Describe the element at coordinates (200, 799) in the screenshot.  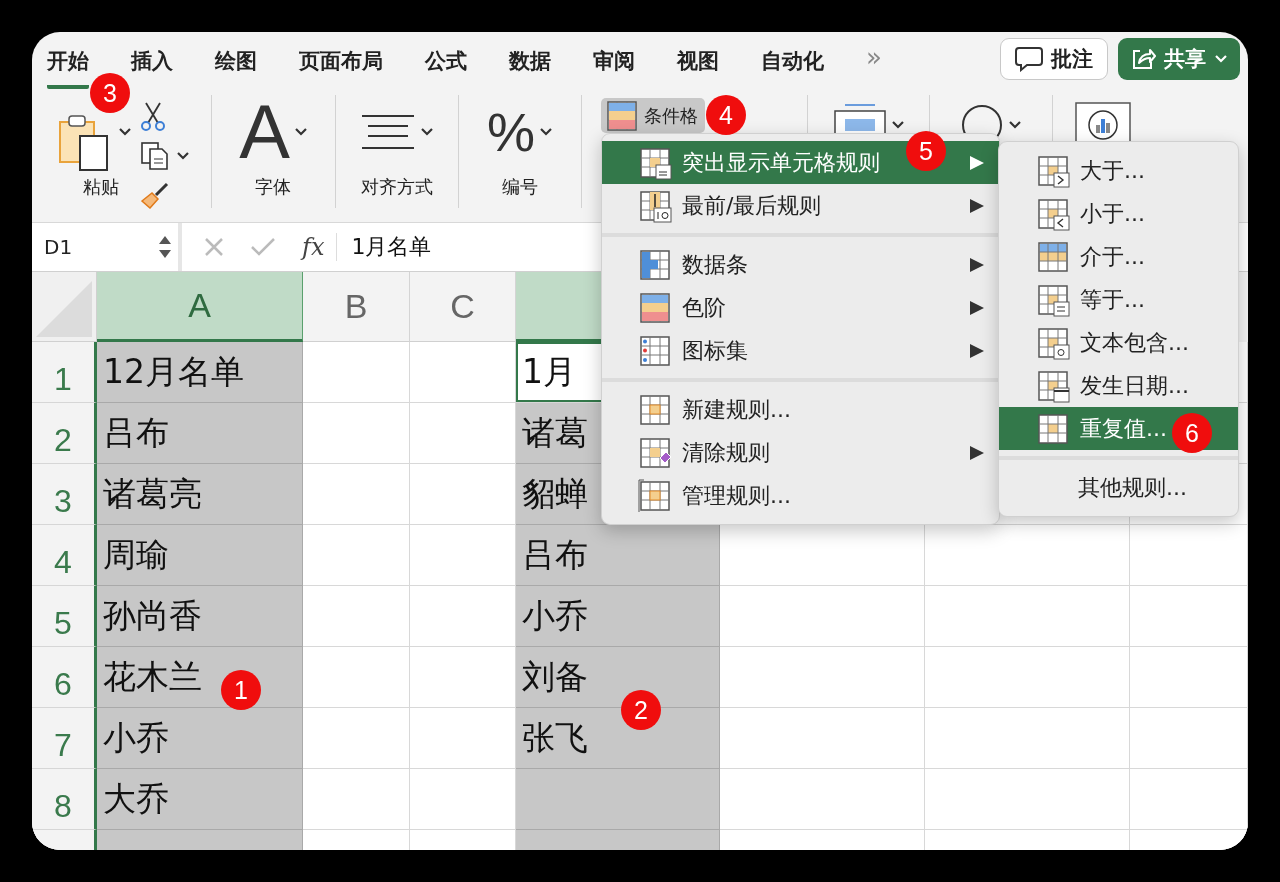
I see `table-cell: 大乔` at that location.